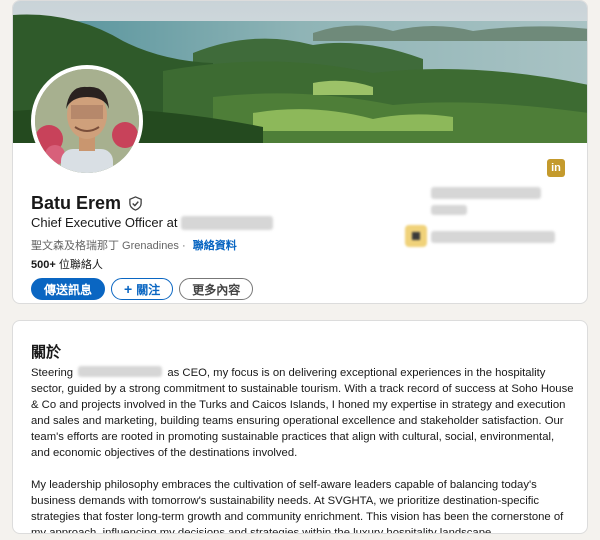 The height and width of the screenshot is (540, 600). Describe the element at coordinates (120, 371) in the screenshot. I see `redacted-company-inline` at that location.